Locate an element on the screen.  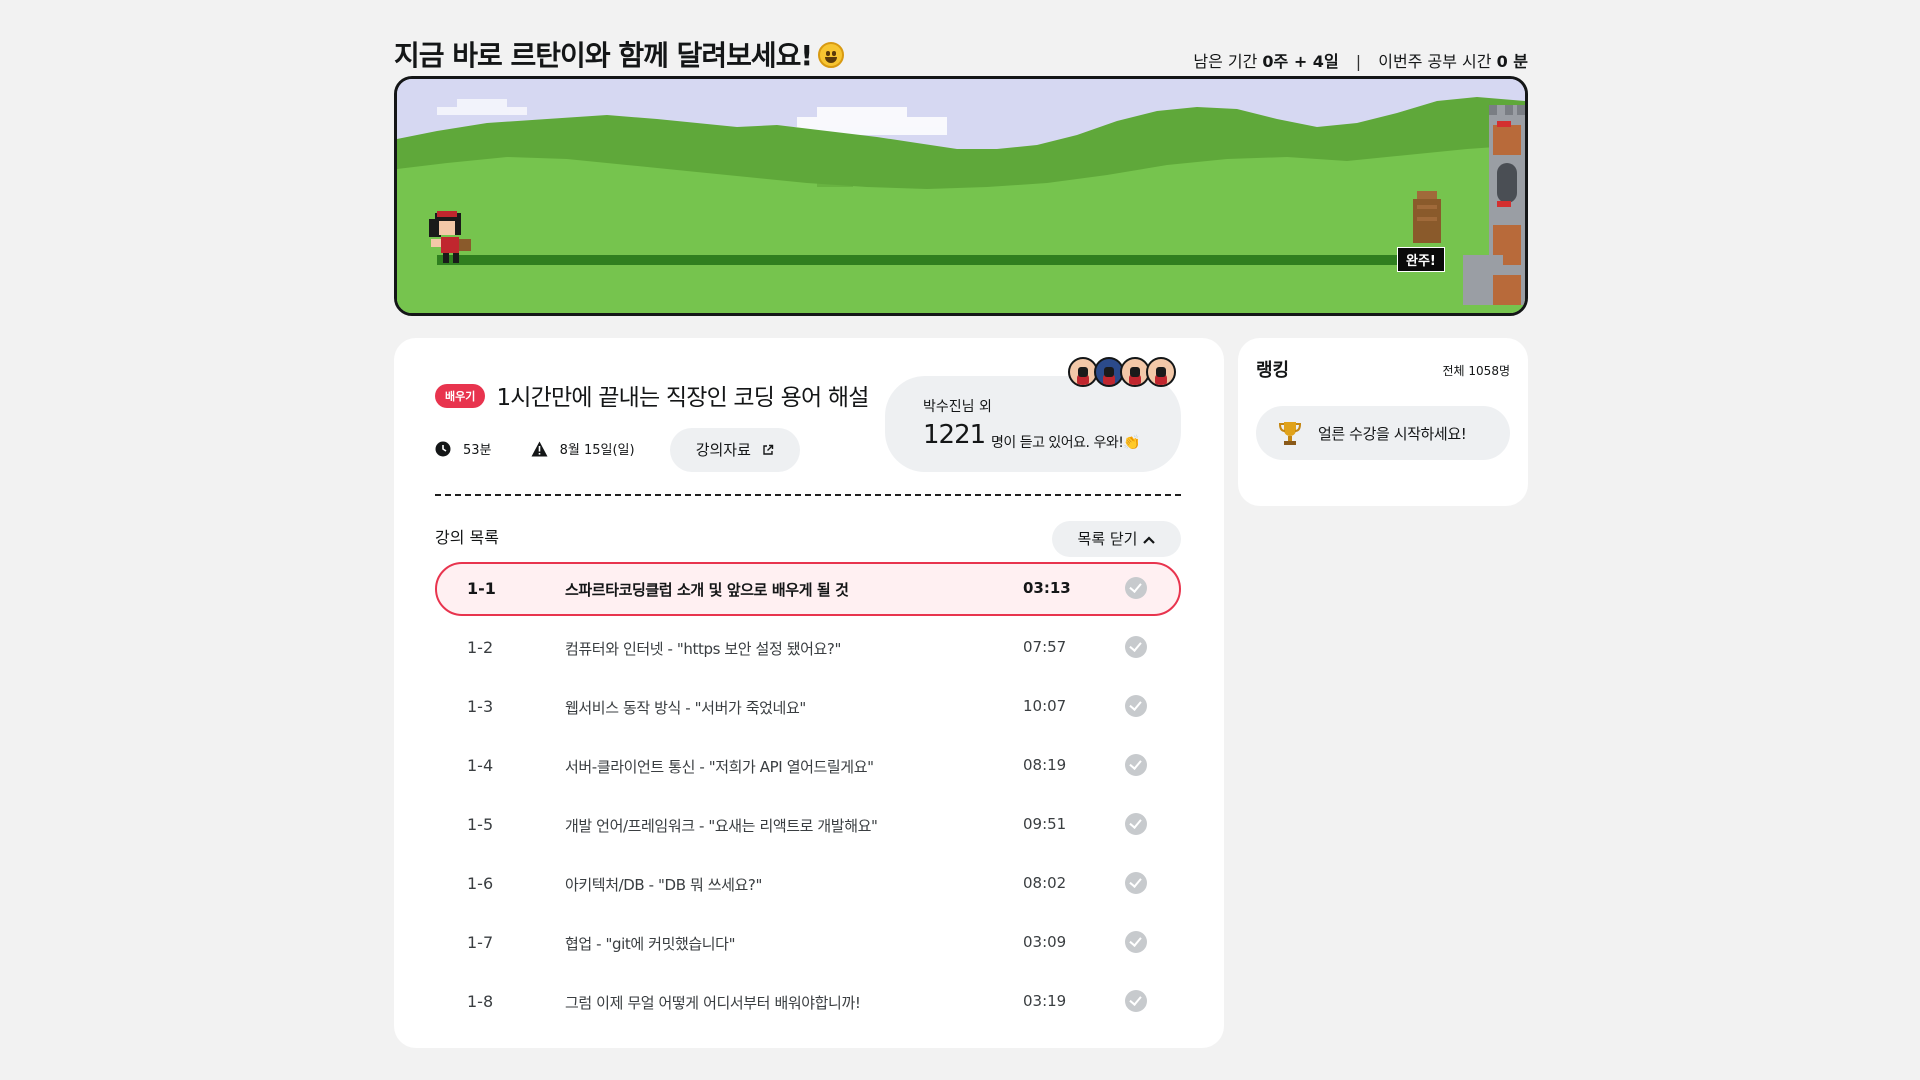
finish-label: 완주! is located at coordinates (1421, 259).